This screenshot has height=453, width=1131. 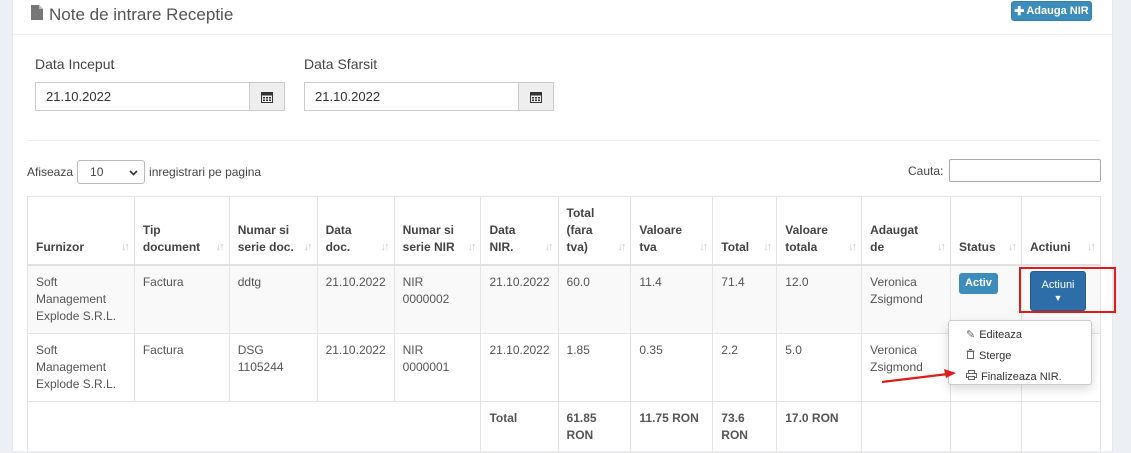 What do you see at coordinates (141, 14) in the screenshot?
I see `page-title-text: Note de intrare Receptie` at bounding box center [141, 14].